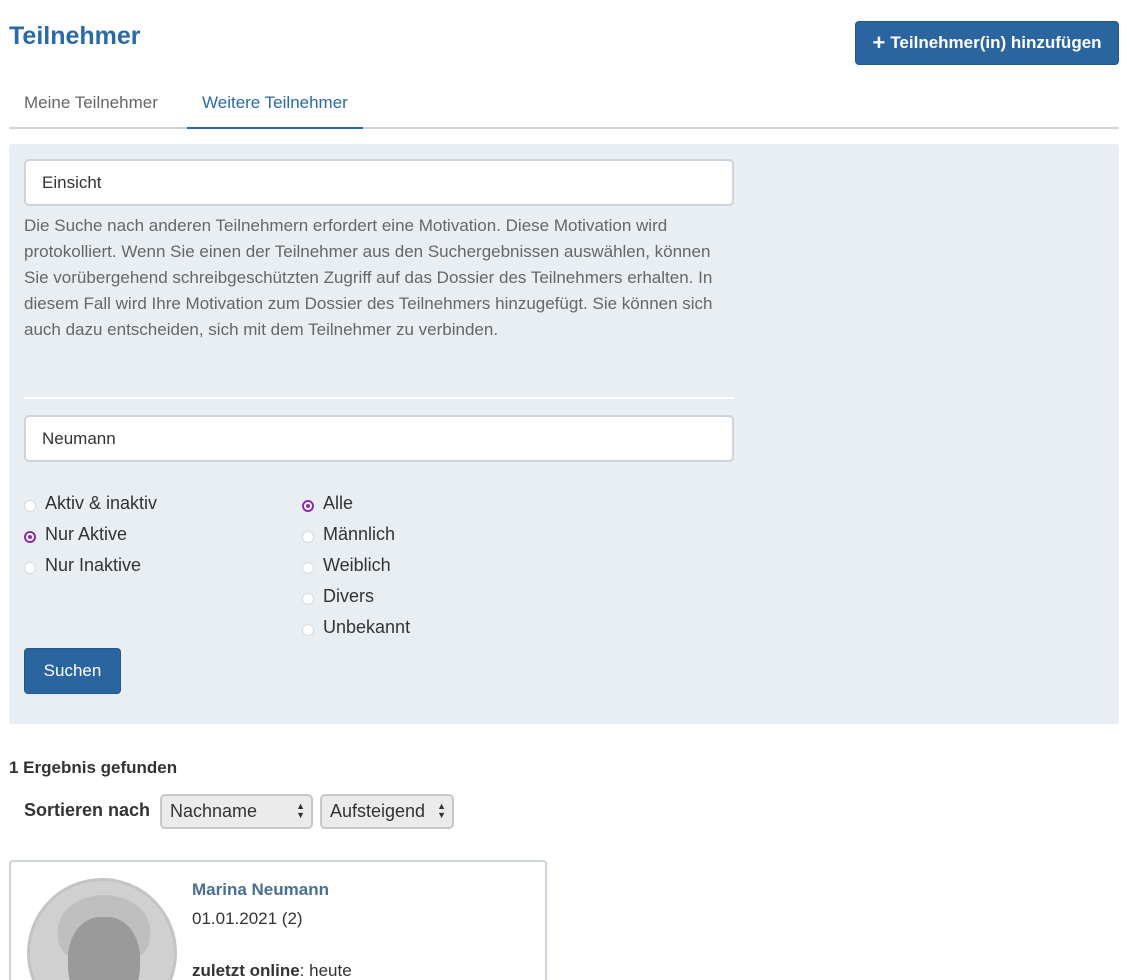 This screenshot has height=980, width=1130. I want to click on sort-label: Sortieren nach, so click(87, 810).